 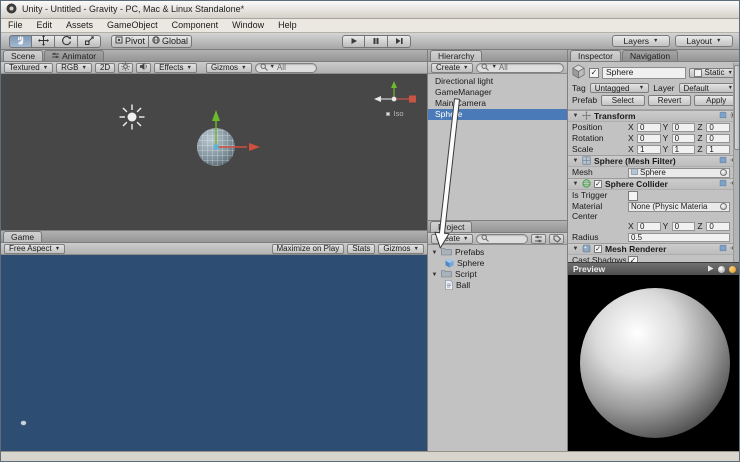 What do you see at coordinates (650, 55) in the screenshot?
I see `tab-navigation: Navigation` at bounding box center [650, 55].